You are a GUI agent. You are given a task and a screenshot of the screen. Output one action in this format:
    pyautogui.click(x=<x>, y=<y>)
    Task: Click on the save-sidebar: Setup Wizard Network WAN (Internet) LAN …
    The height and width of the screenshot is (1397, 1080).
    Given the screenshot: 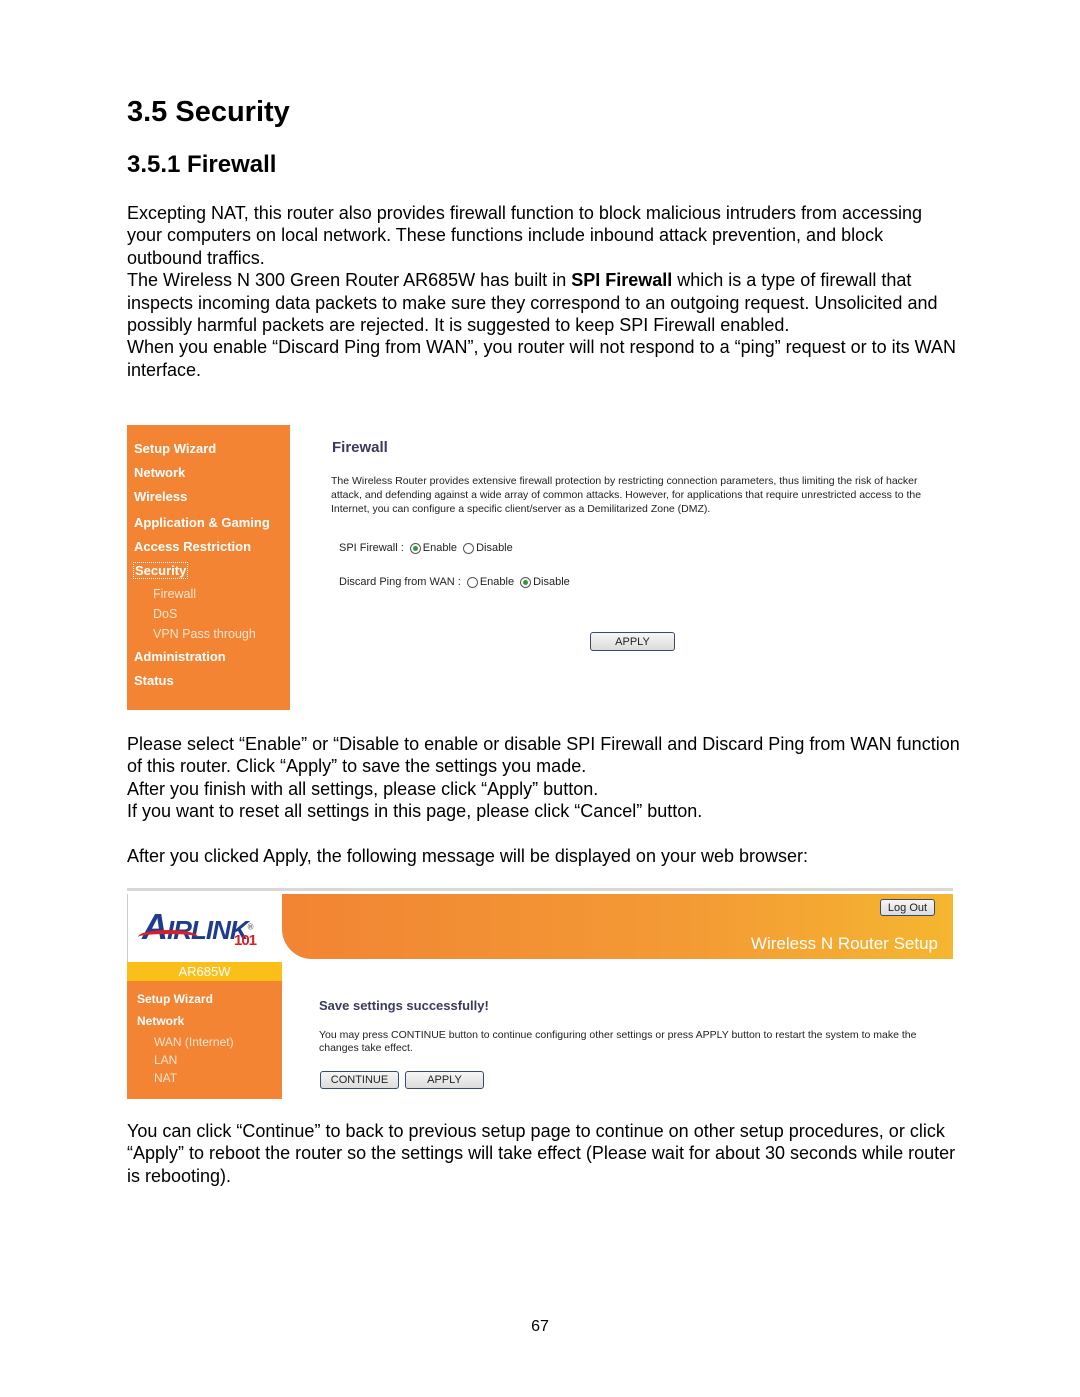 What is the action you would take?
    pyautogui.click(x=204, y=1040)
    